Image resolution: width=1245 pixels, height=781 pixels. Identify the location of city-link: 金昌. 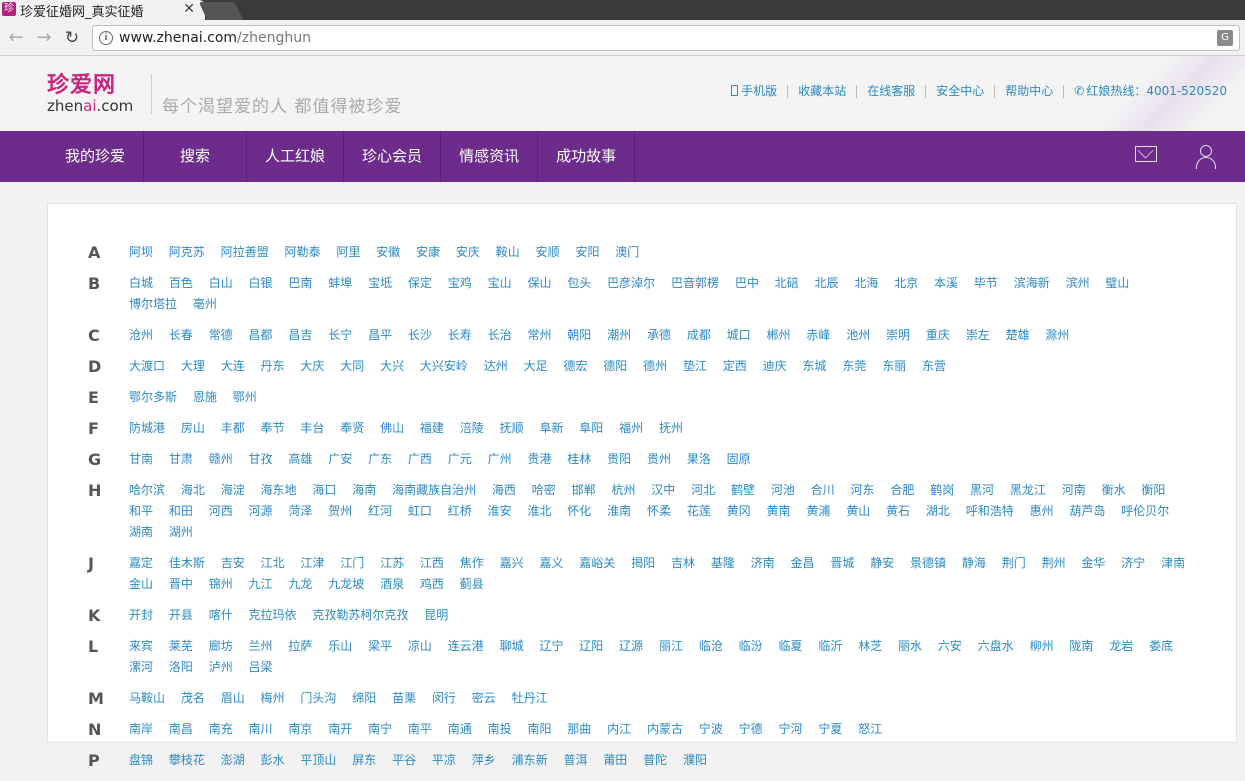
(803, 563).